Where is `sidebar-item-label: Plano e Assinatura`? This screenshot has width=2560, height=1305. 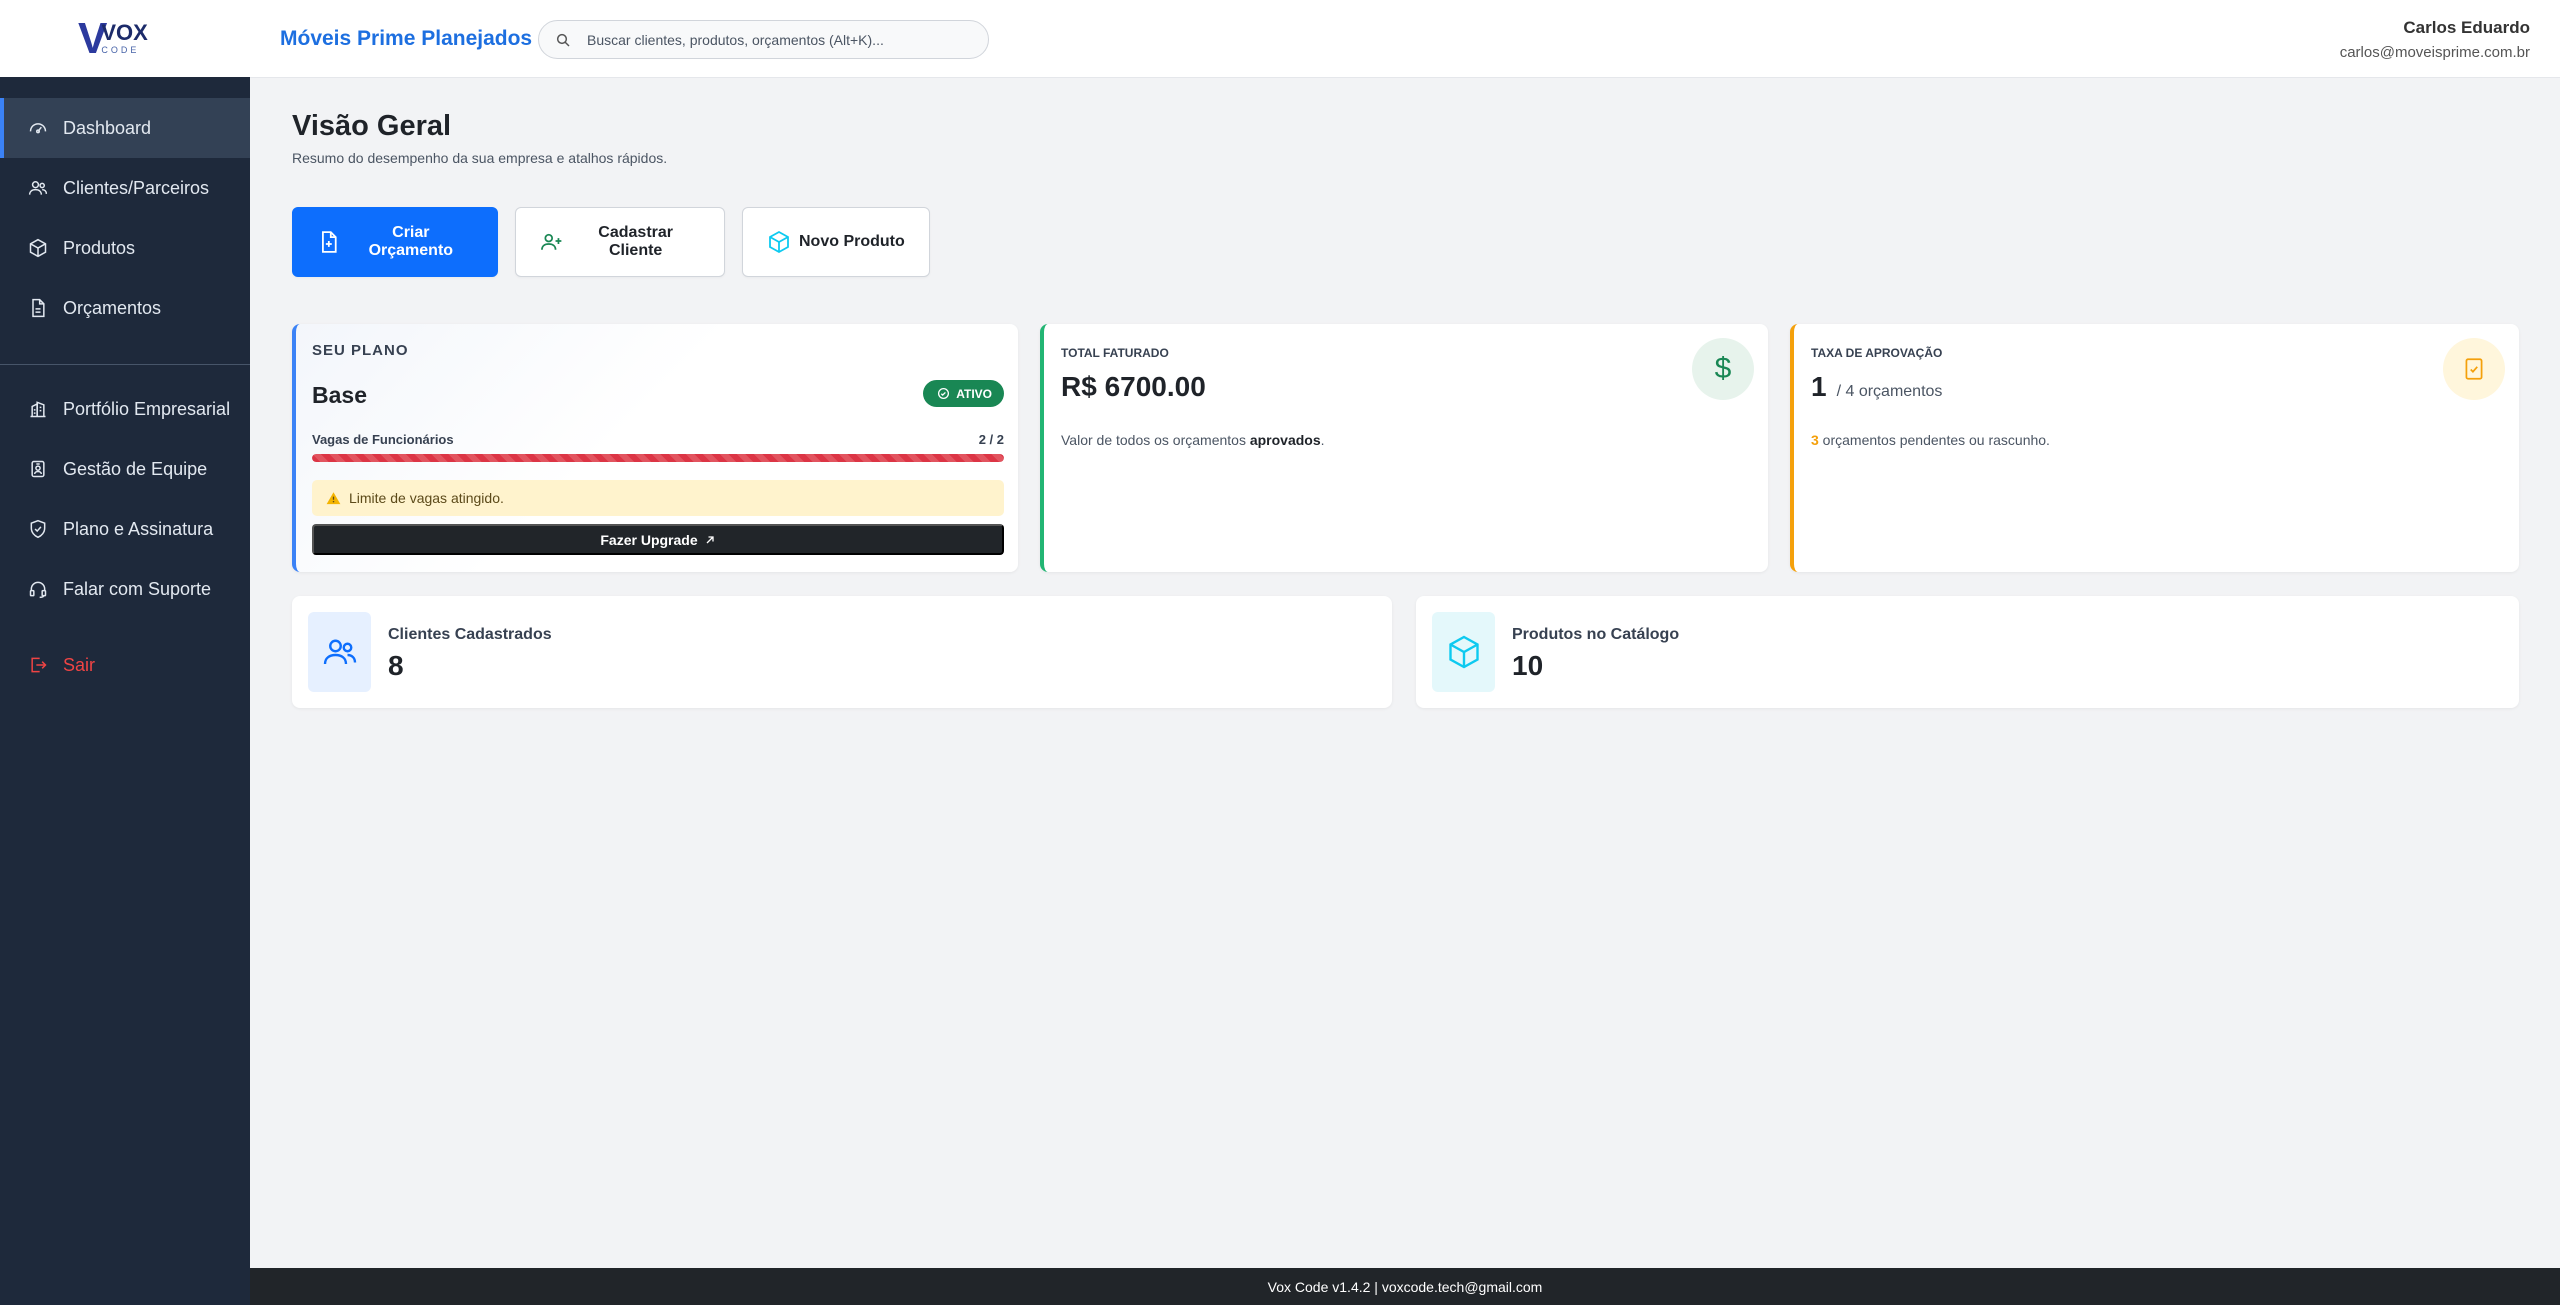 sidebar-item-label: Plano e Assinatura is located at coordinates (138, 528).